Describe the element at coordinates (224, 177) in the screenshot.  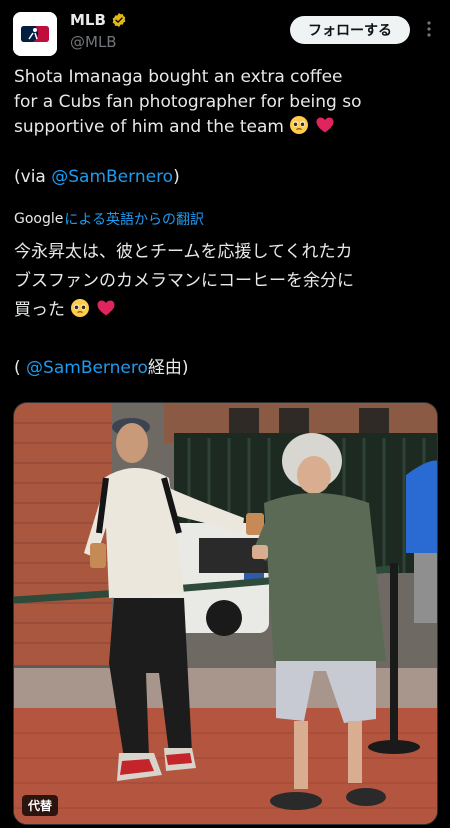
I see `tweet-via: (via @SamBernero)` at that location.